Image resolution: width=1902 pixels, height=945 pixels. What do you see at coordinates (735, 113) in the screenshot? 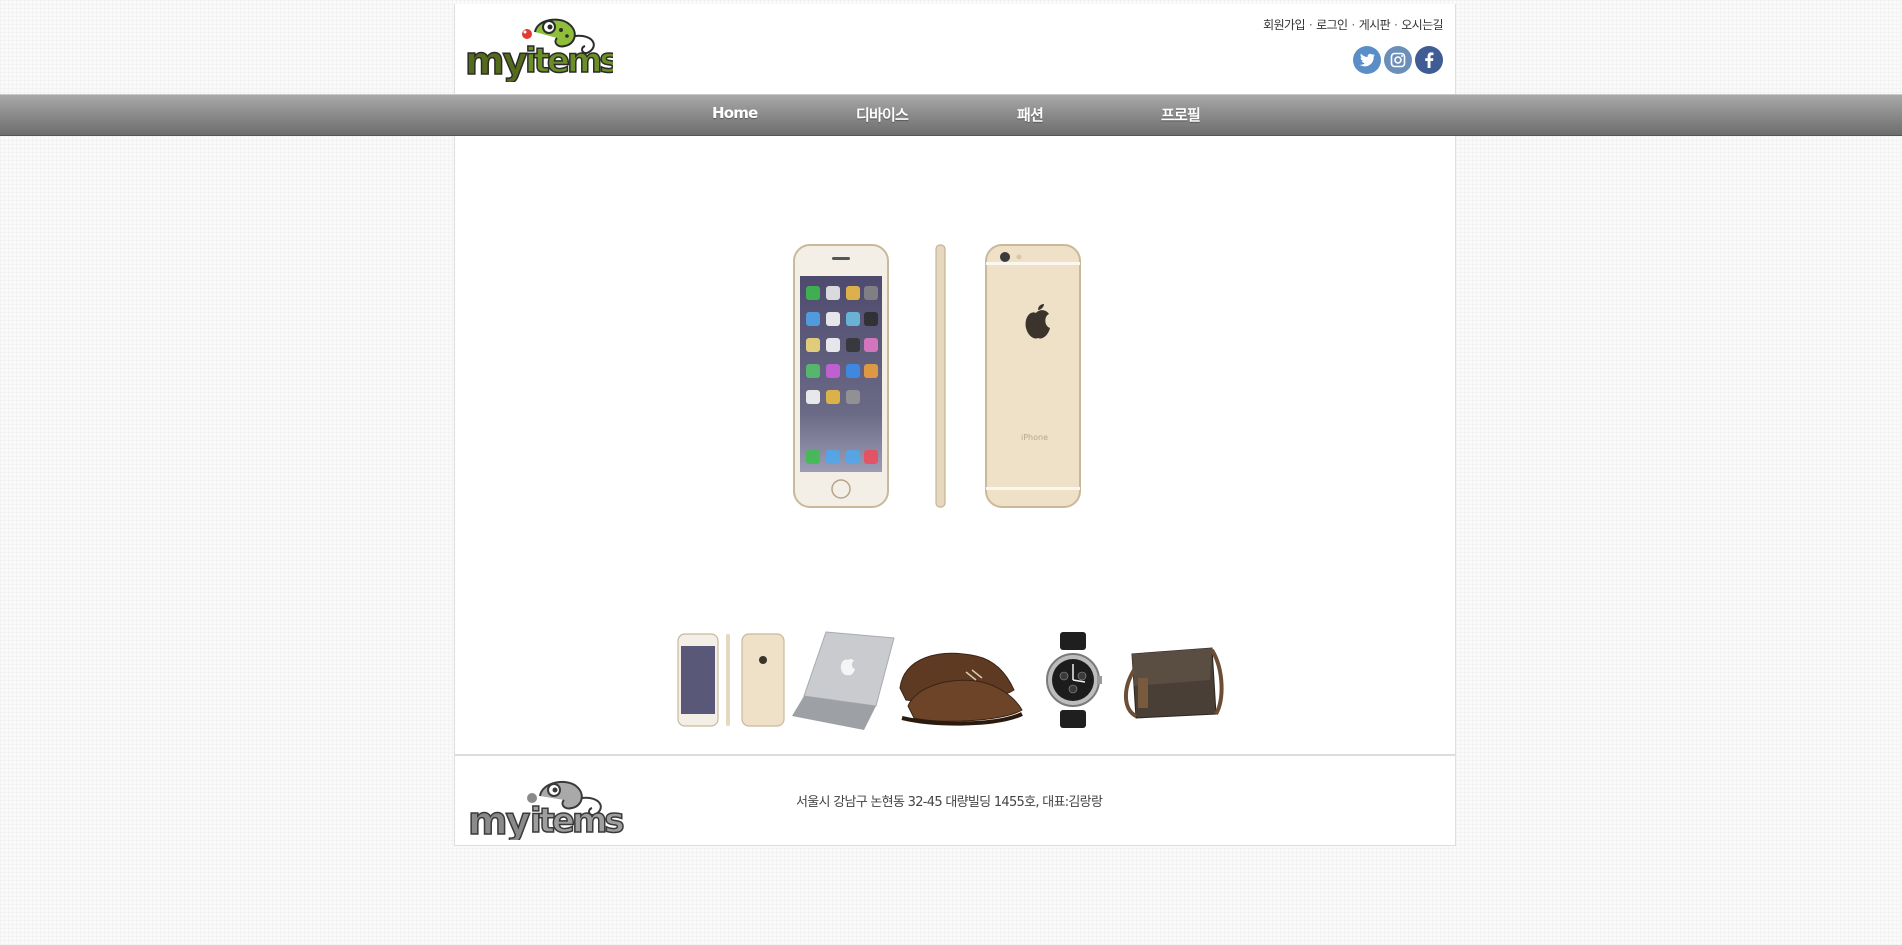
I see `nav-home: Home` at bounding box center [735, 113].